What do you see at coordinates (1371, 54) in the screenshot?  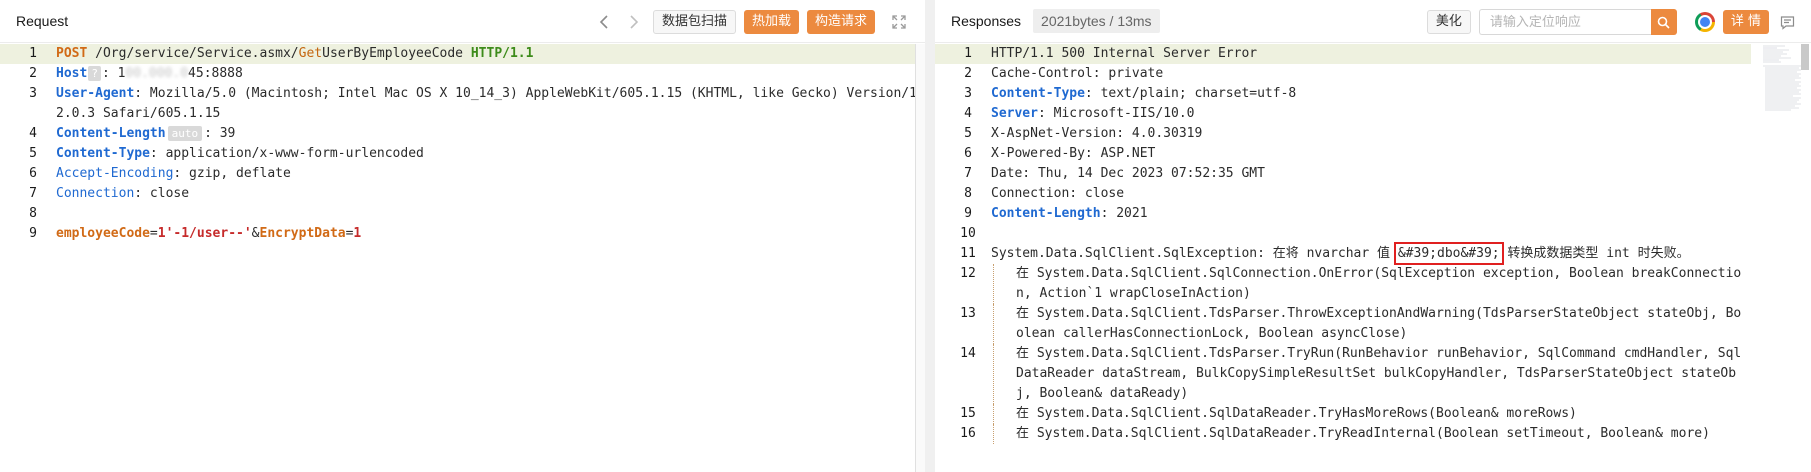 I see `line-content: HTTP/1.1 500 Internal Server Error` at bounding box center [1371, 54].